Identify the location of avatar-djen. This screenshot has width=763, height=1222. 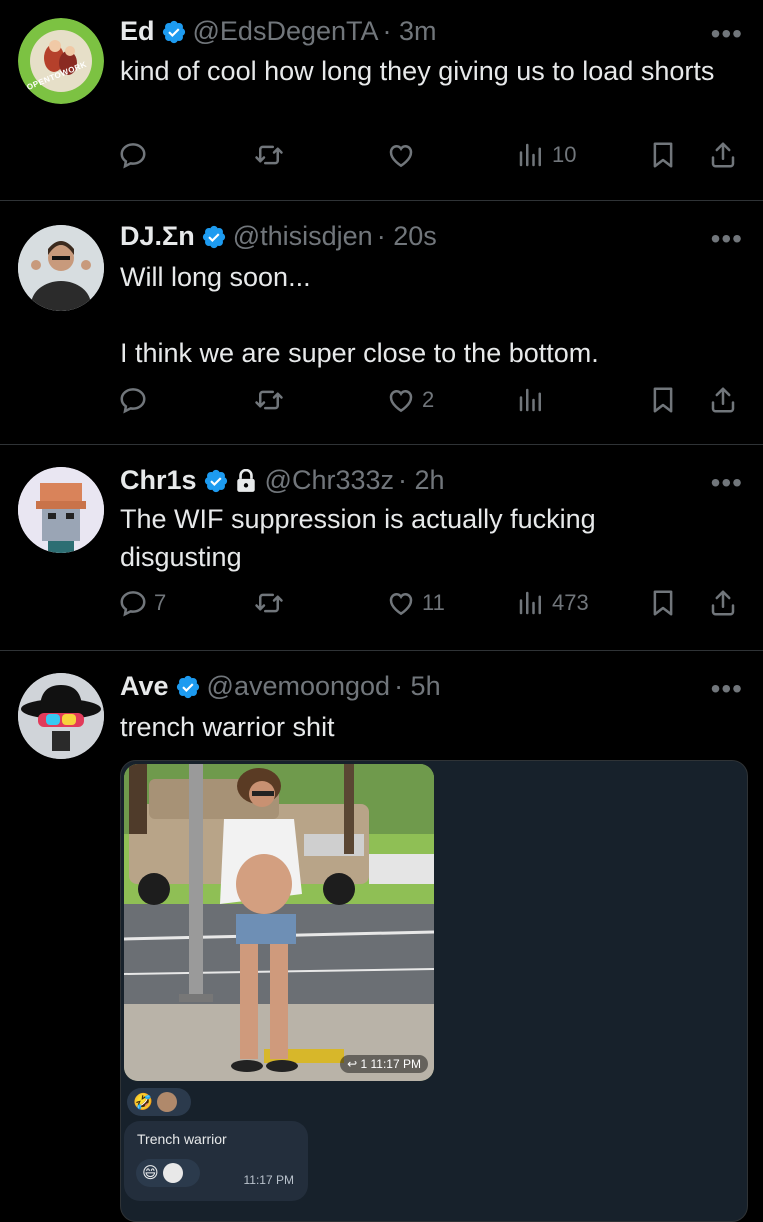
(61, 268).